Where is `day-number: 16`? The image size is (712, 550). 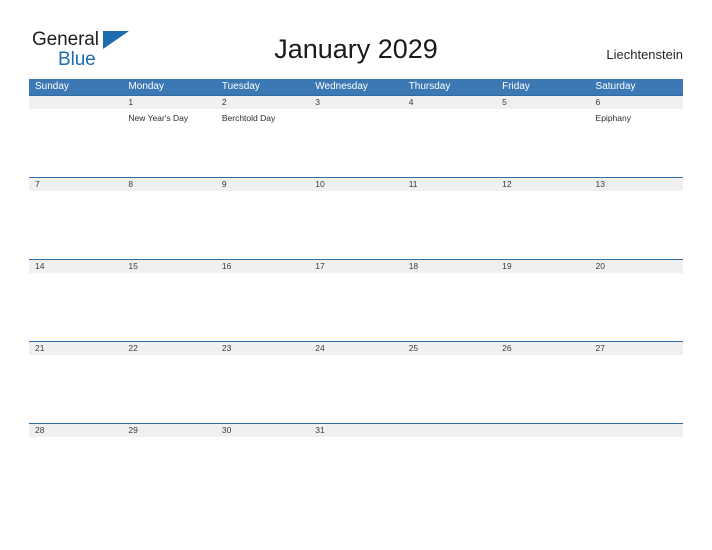
day-number: 16 is located at coordinates (262, 266).